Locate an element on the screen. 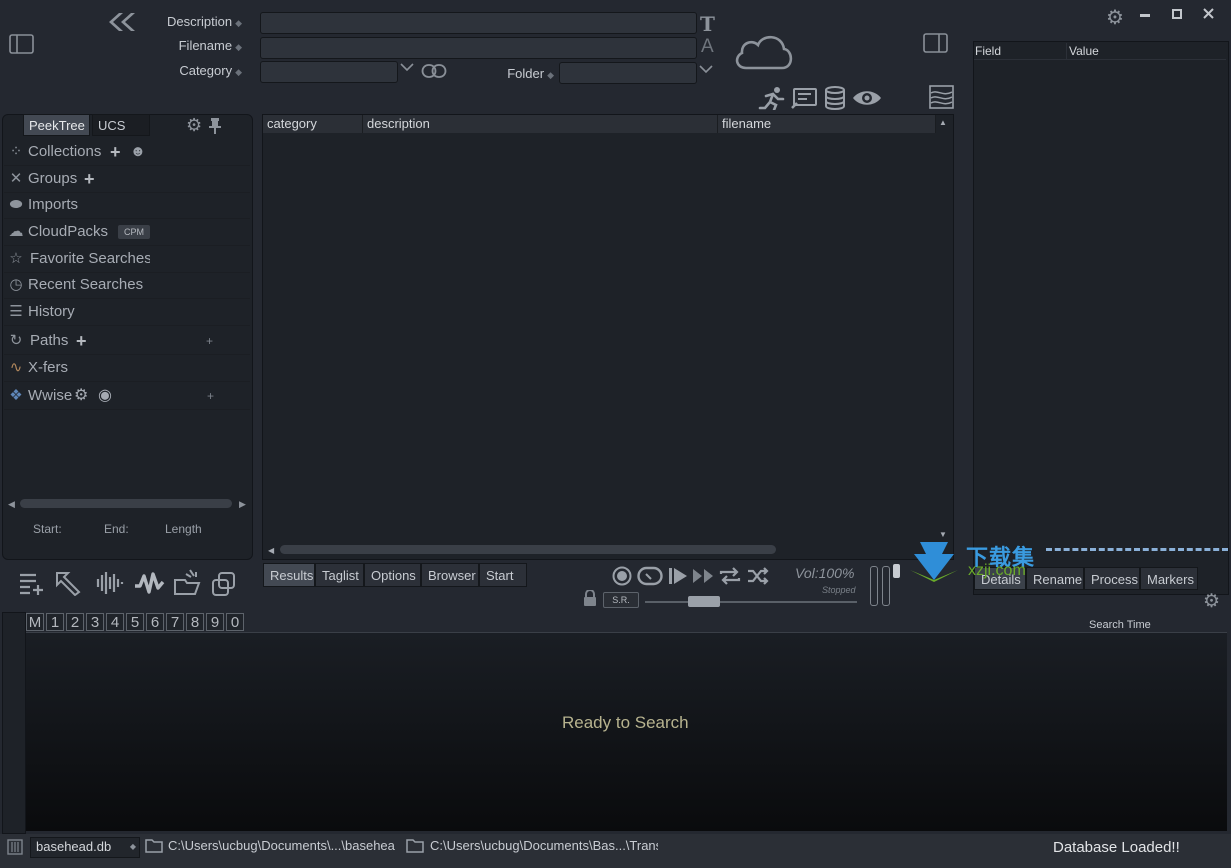  marker-digit-2: 2 is located at coordinates (75, 622).